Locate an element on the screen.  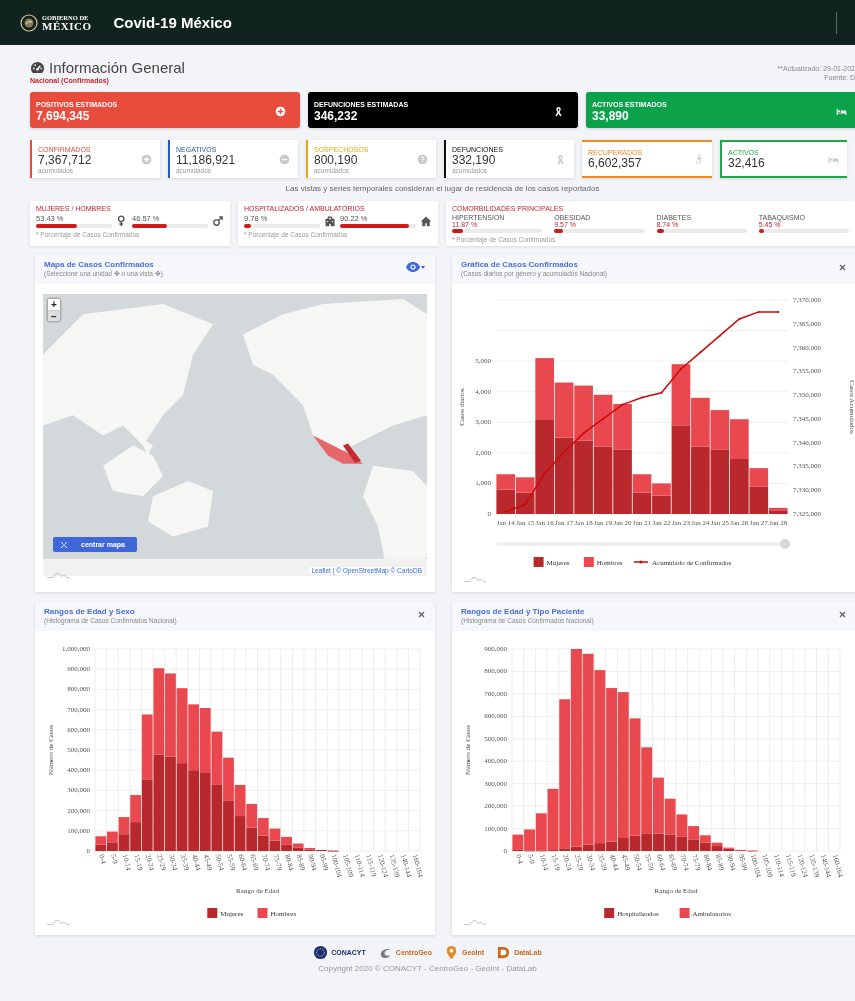
card-value: 6,602,357 is located at coordinates (615, 163).